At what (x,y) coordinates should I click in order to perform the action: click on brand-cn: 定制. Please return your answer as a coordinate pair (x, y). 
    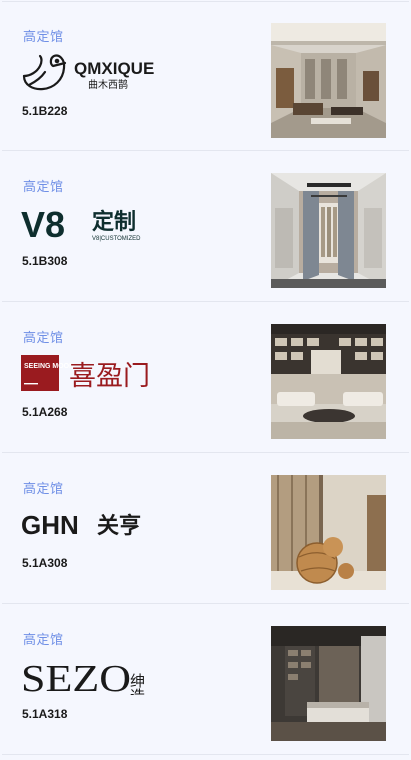
    Looking at the image, I should click on (114, 222).